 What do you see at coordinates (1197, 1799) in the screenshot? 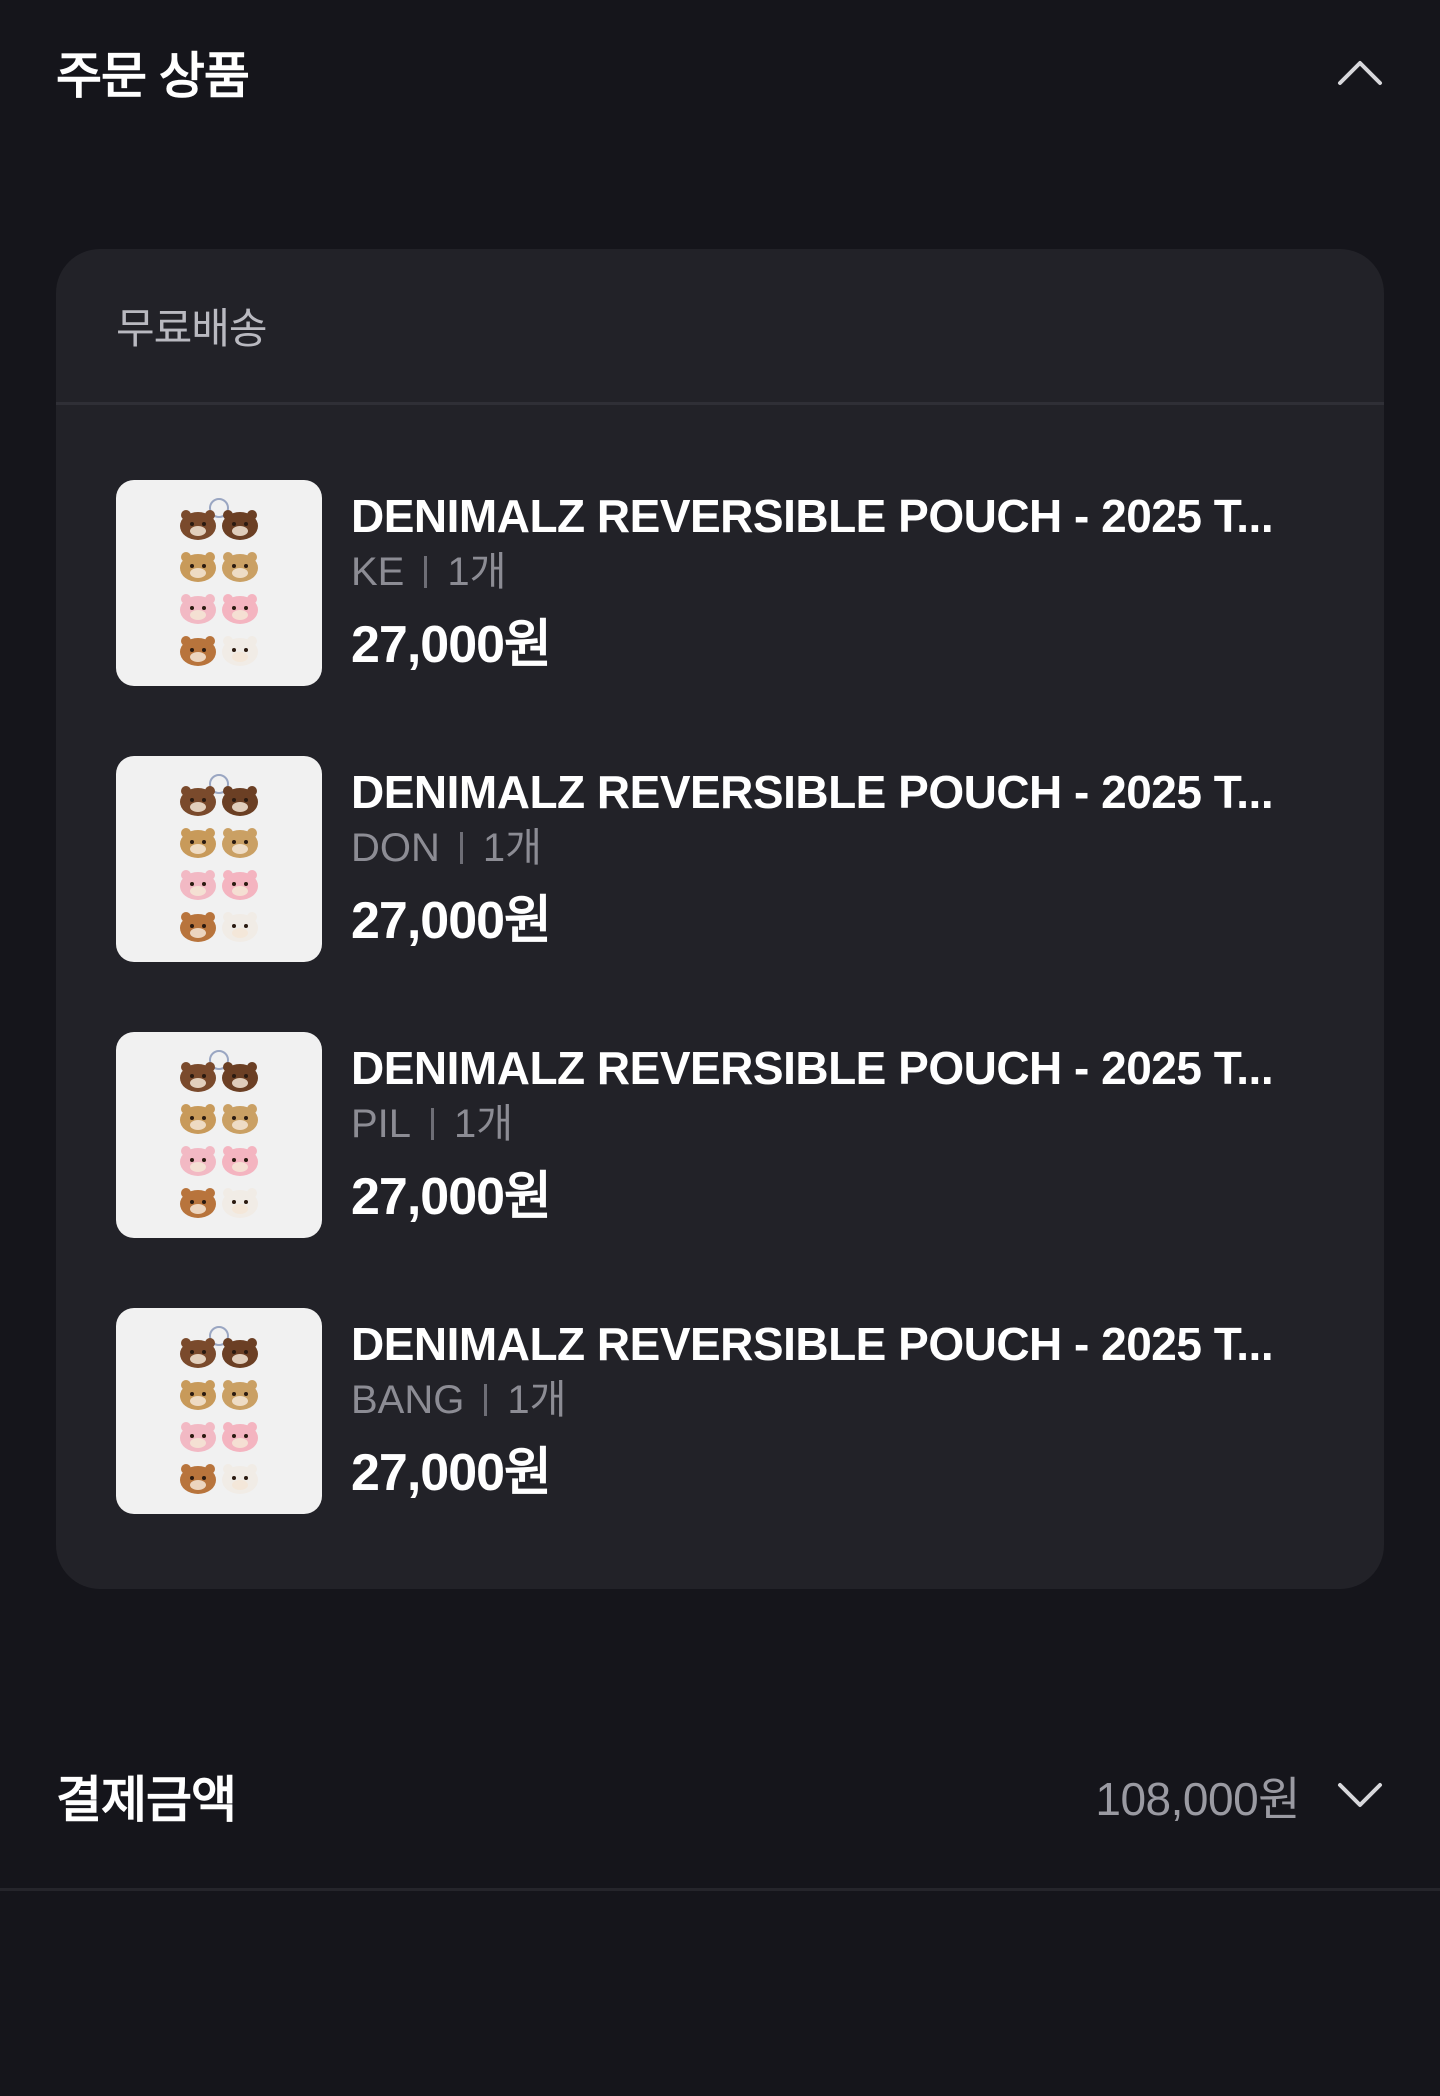
I see `payment-amount: 108,000원` at bounding box center [1197, 1799].